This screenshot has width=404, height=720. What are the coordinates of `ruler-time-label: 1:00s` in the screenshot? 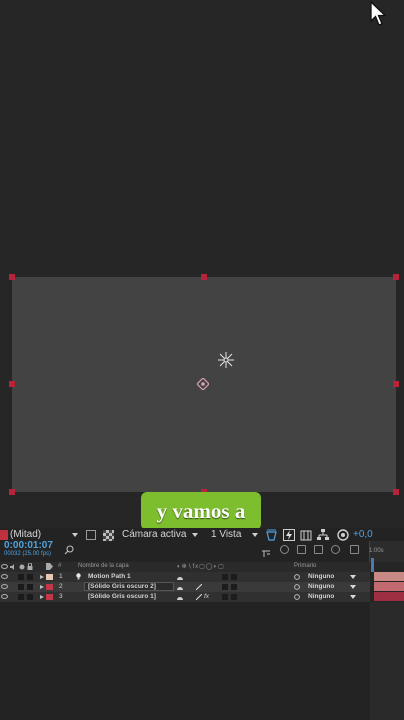 It's located at (376, 551).